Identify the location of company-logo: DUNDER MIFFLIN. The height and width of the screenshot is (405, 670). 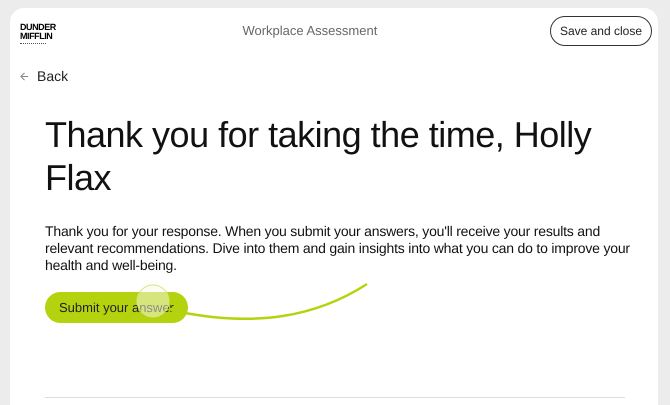
(38, 31).